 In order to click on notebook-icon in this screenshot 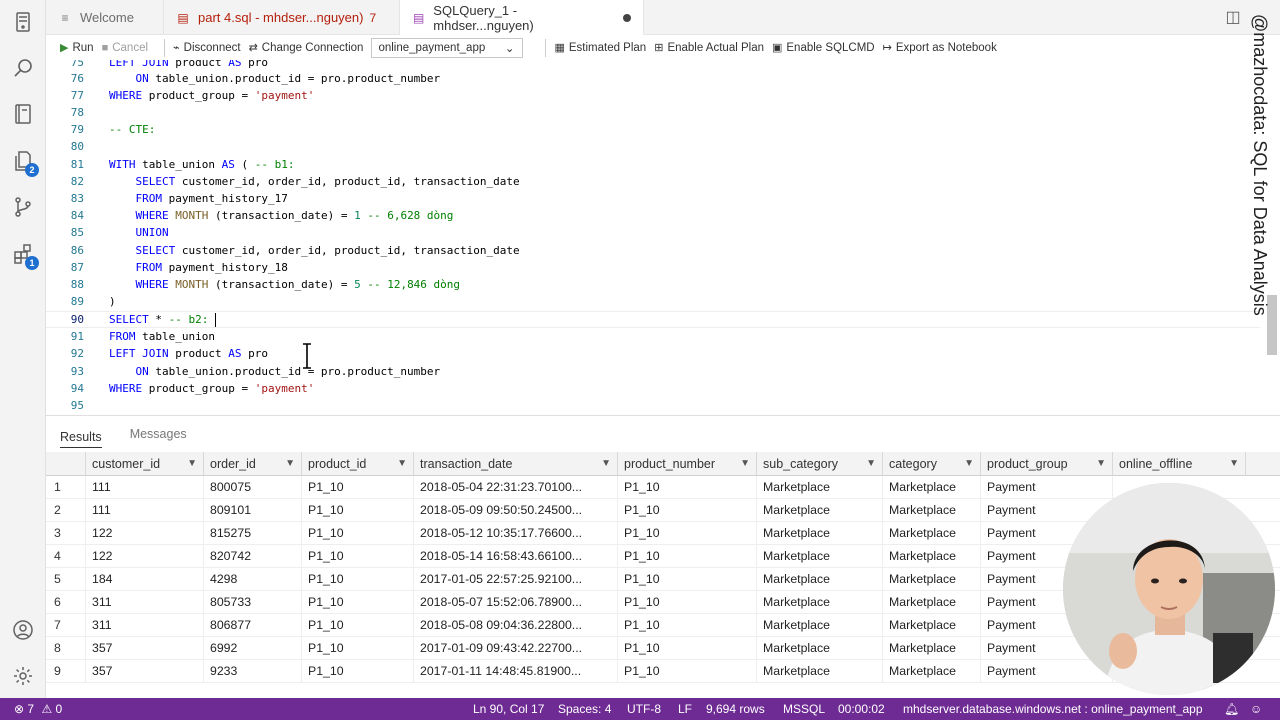, I will do `click(23, 114)`.